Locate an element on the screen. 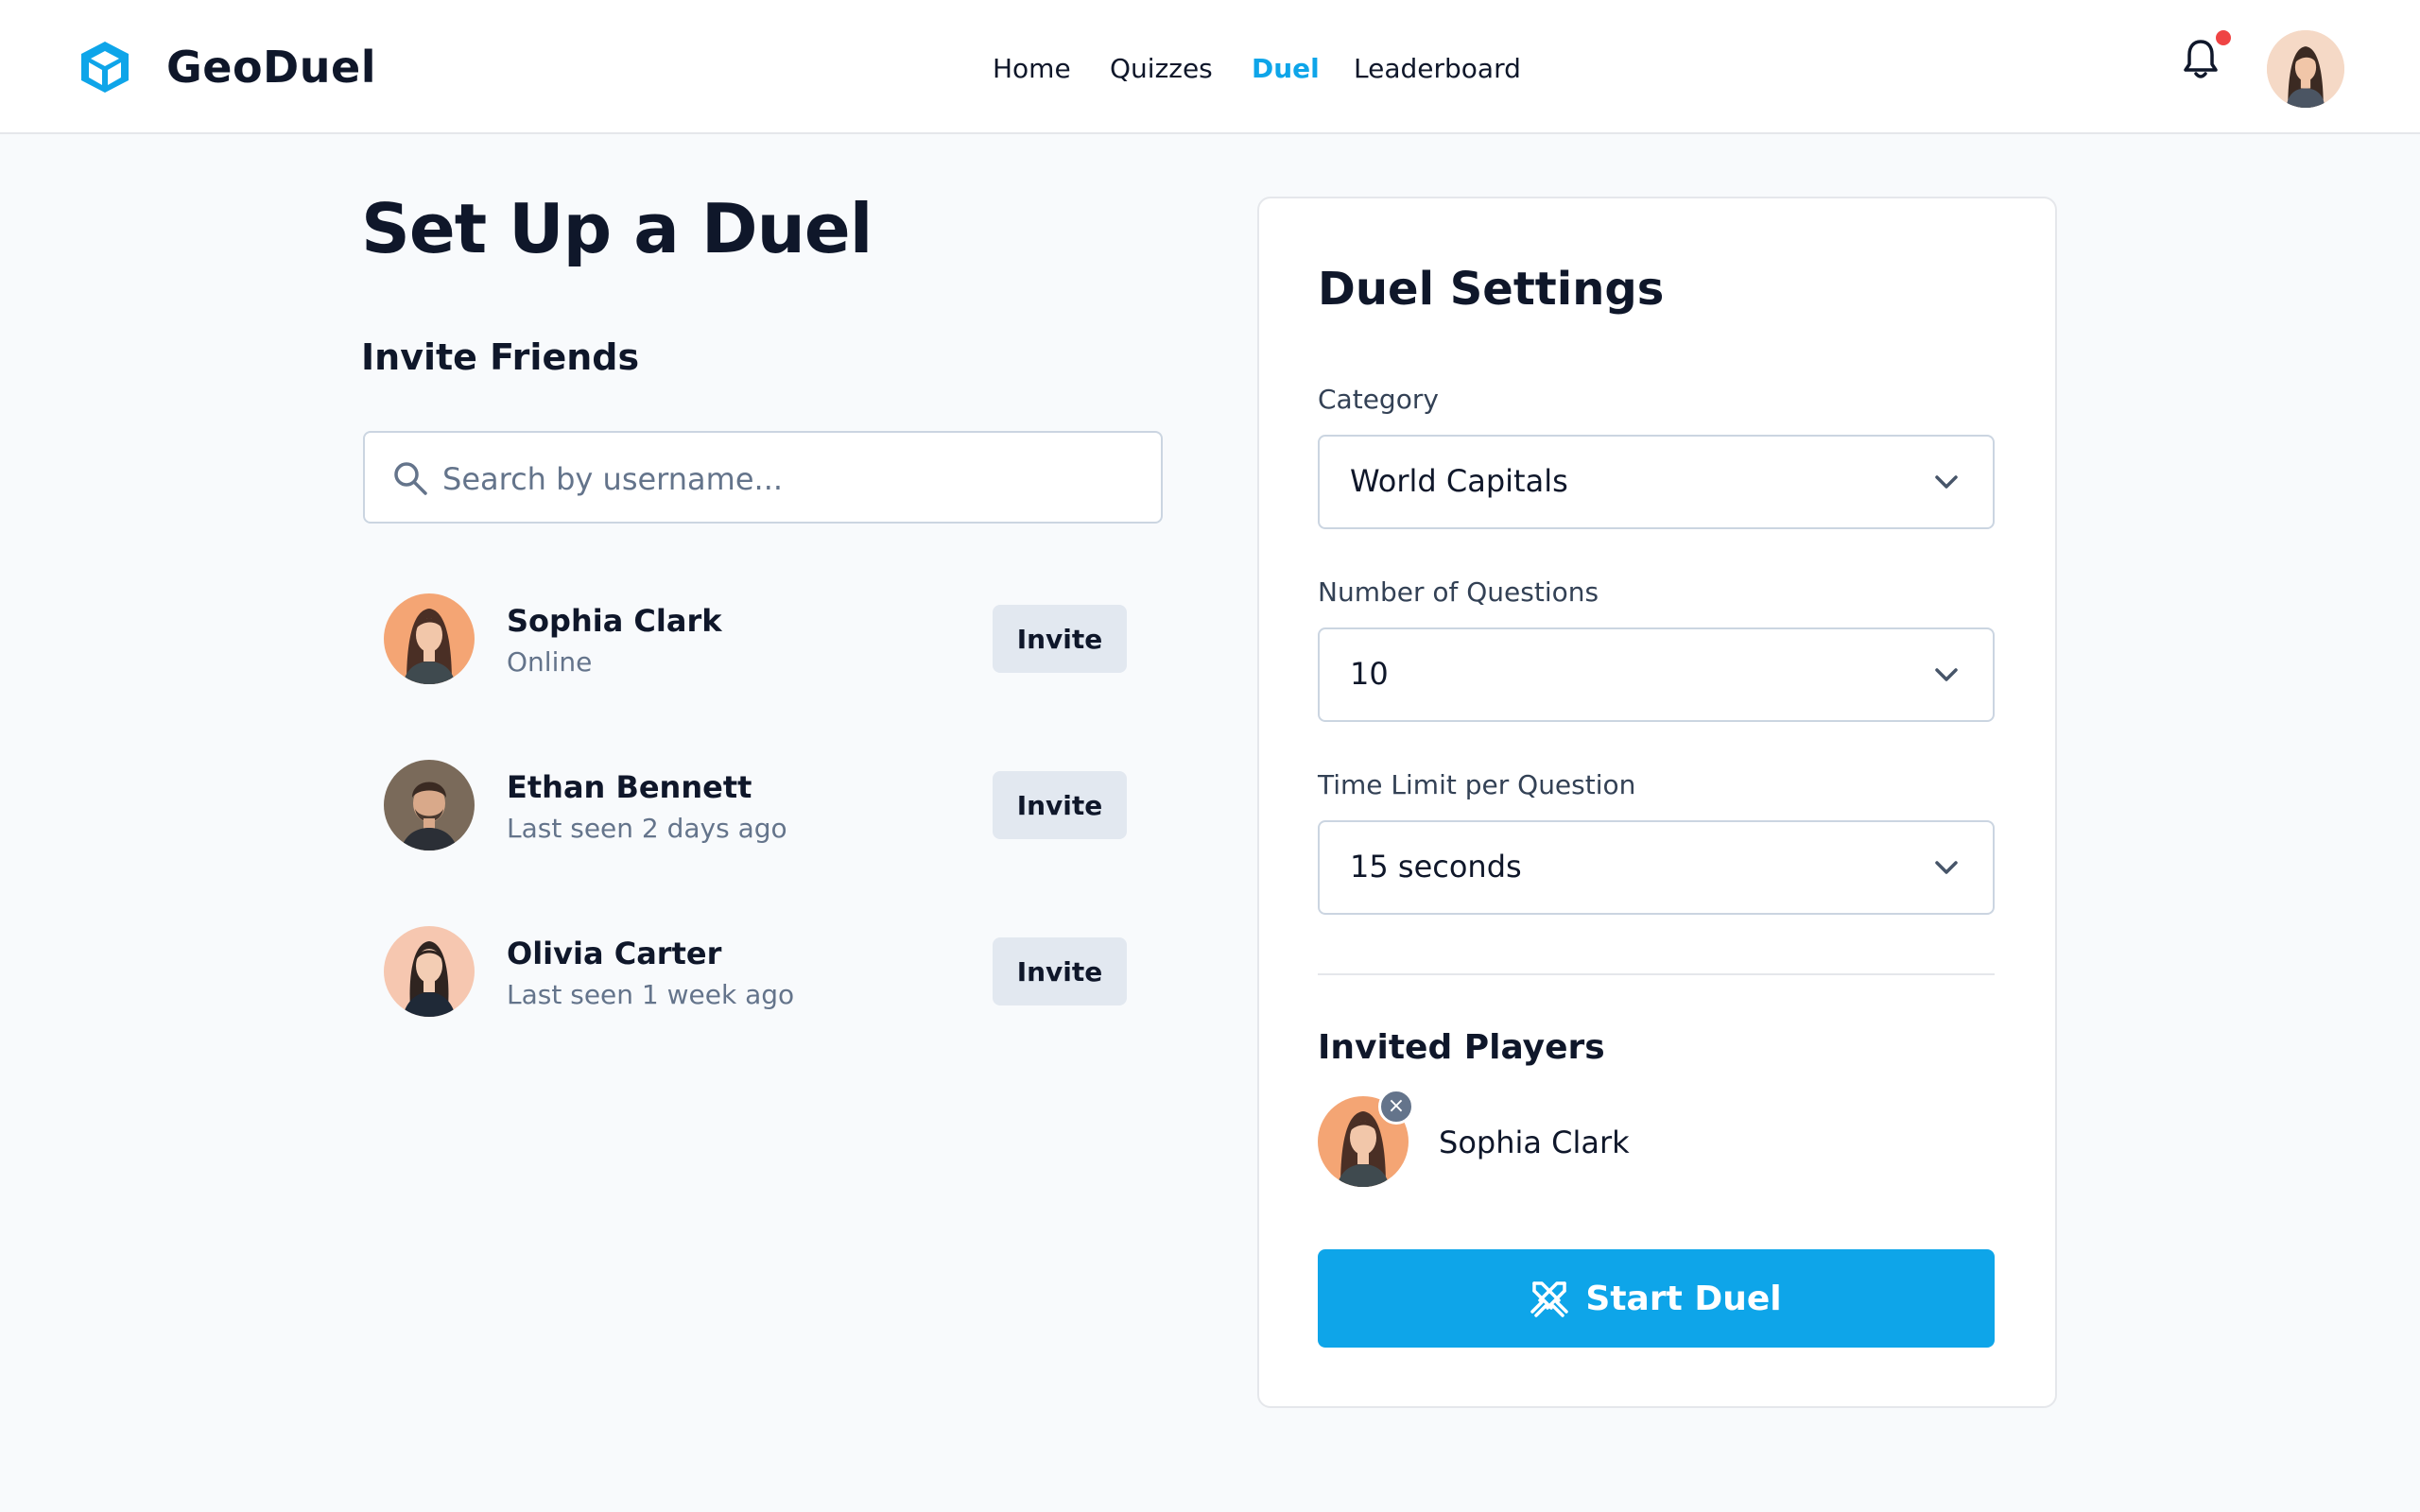 The height and width of the screenshot is (1512, 2420). invite-friends-heading: Invite Friends is located at coordinates (501, 357).